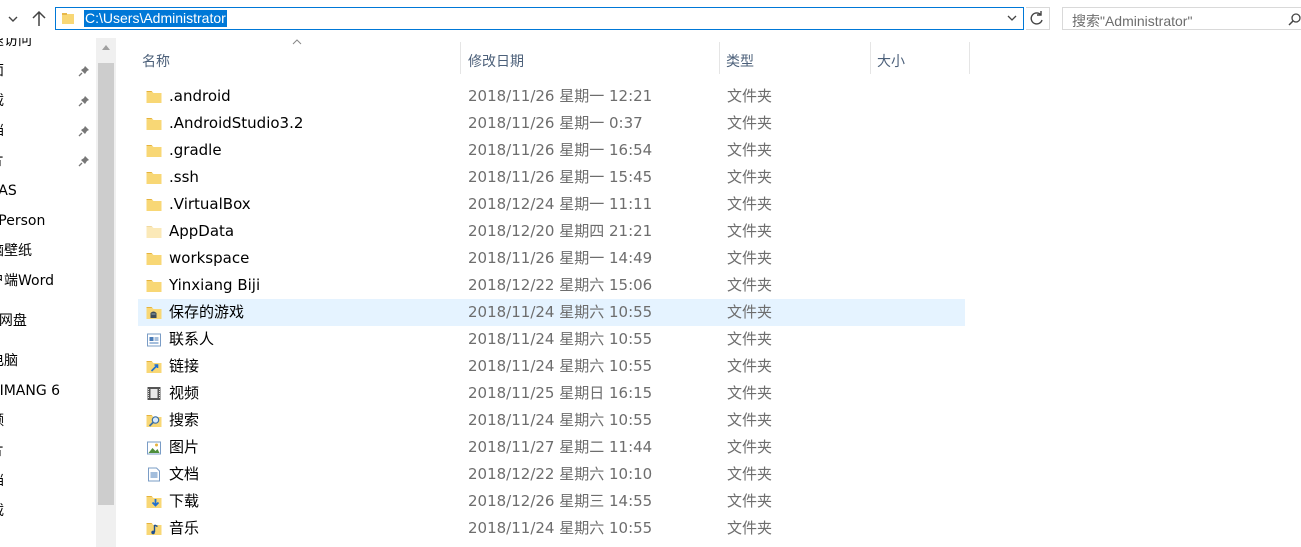  I want to click on refresh-icon, so click(1036, 18).